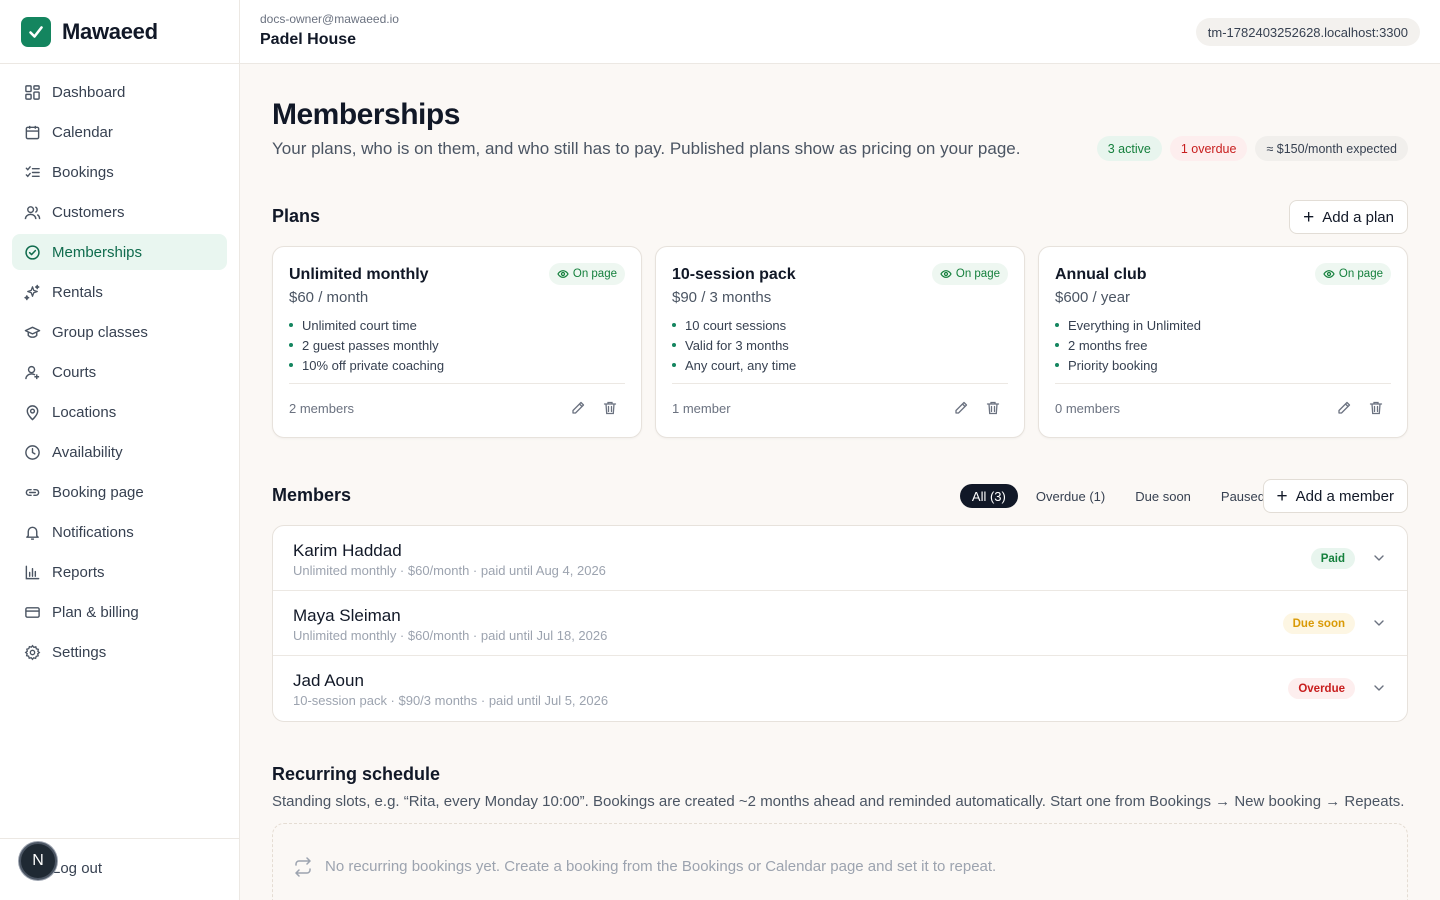 The height and width of the screenshot is (900, 1440). I want to click on link-icon, so click(32, 492).